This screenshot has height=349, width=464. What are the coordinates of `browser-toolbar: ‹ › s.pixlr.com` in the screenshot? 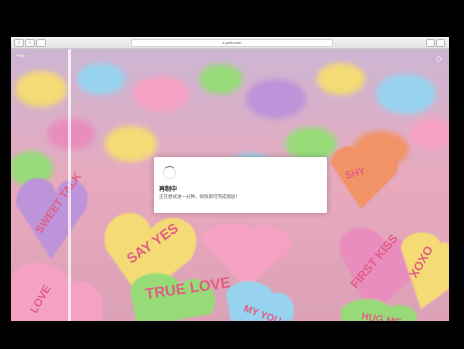 It's located at (230, 43).